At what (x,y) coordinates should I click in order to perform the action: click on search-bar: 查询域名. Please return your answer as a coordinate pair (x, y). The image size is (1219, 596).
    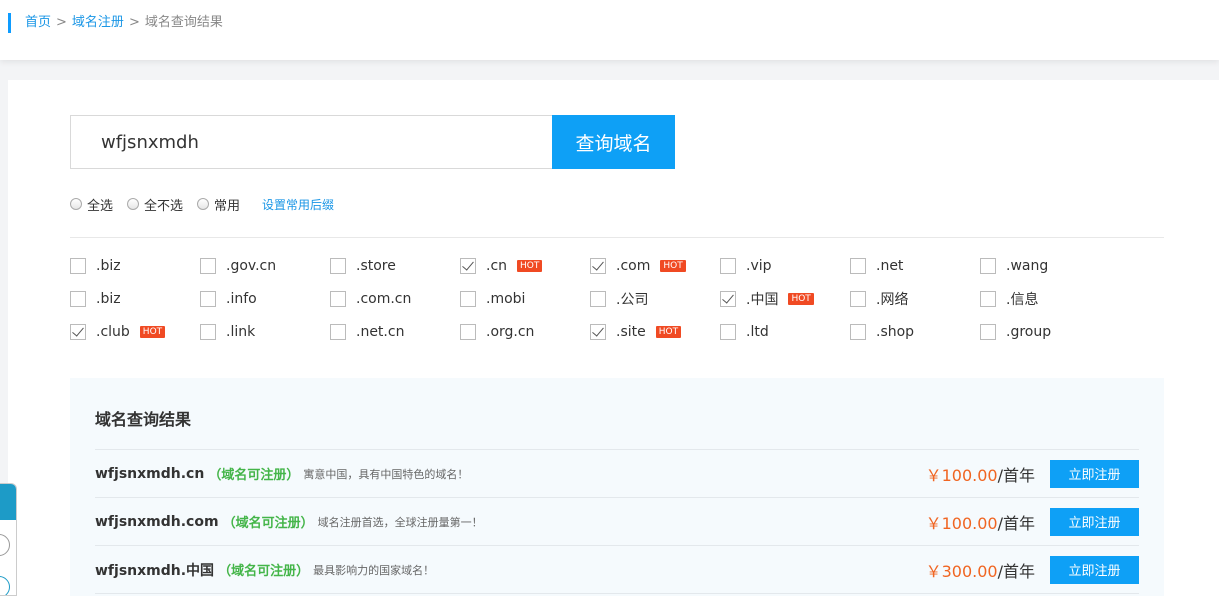
    Looking at the image, I should click on (372, 142).